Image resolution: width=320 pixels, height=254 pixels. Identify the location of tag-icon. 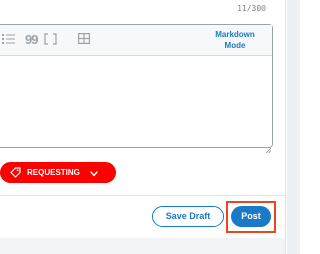
(15, 172).